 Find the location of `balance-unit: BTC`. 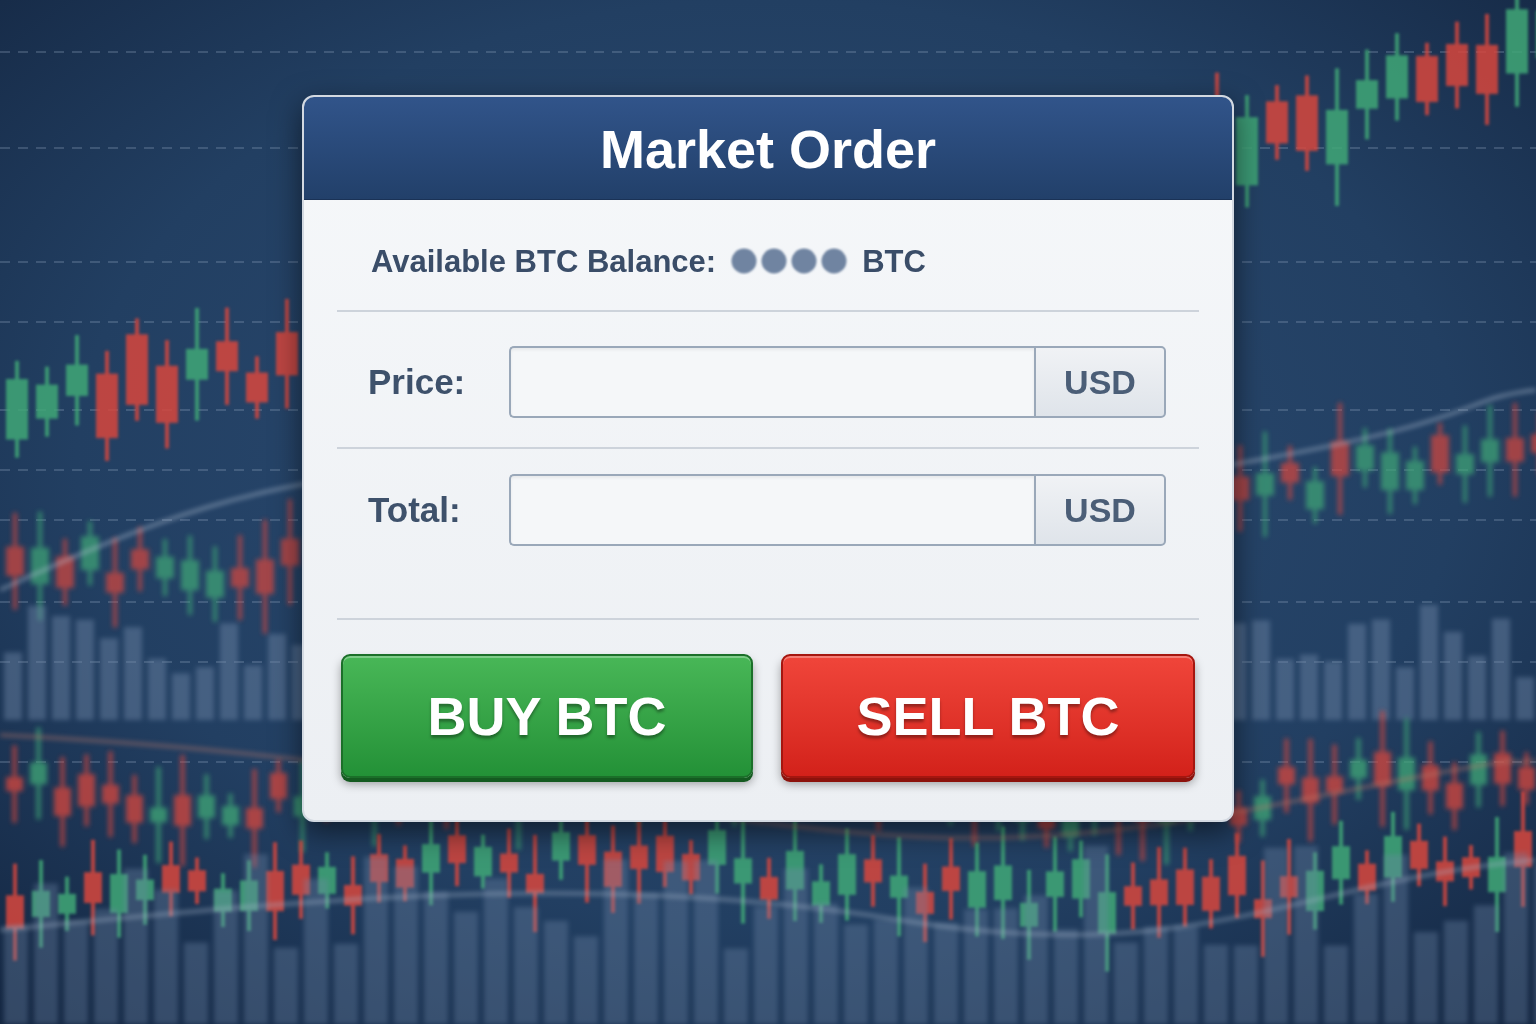

balance-unit: BTC is located at coordinates (894, 261).